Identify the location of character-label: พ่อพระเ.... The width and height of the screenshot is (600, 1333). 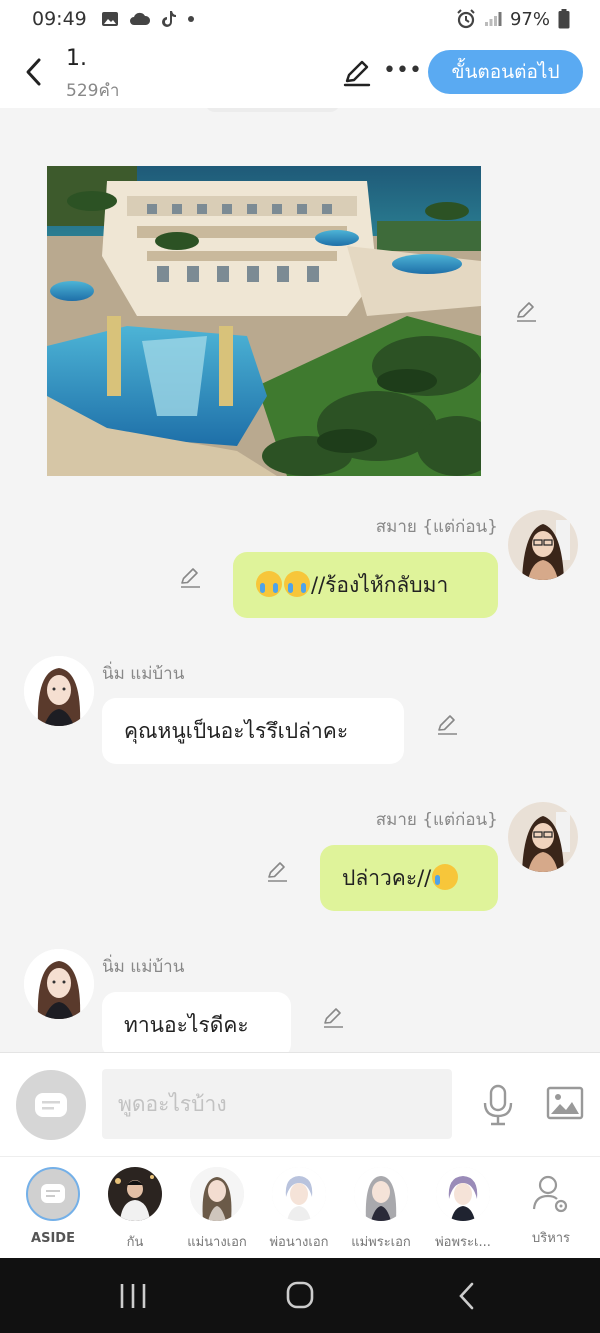
(463, 1242).